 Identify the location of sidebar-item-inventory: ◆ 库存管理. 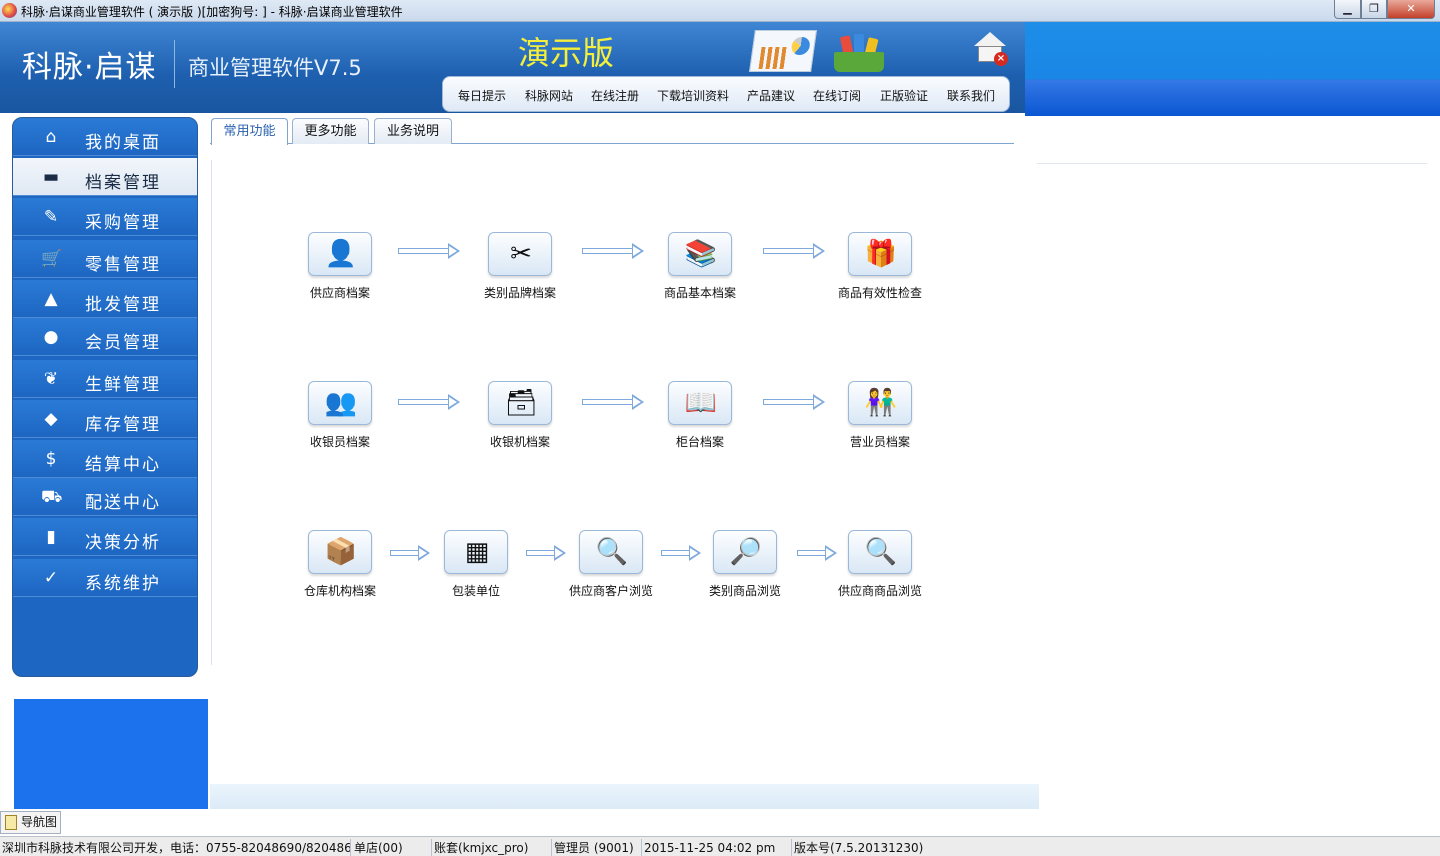
(105, 419).